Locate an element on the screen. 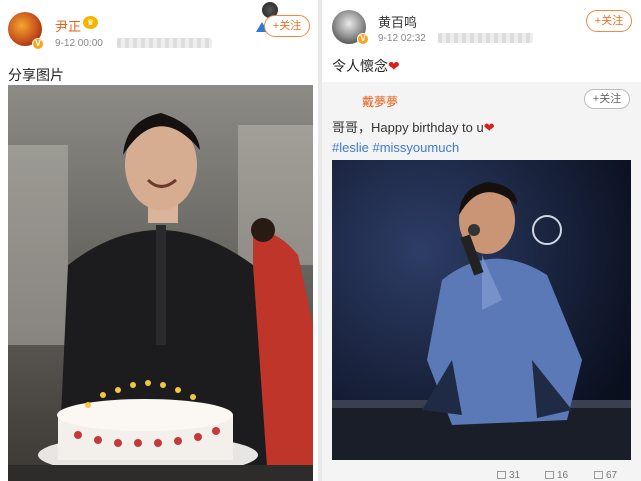  repost-count: 31 is located at coordinates (508, 475).